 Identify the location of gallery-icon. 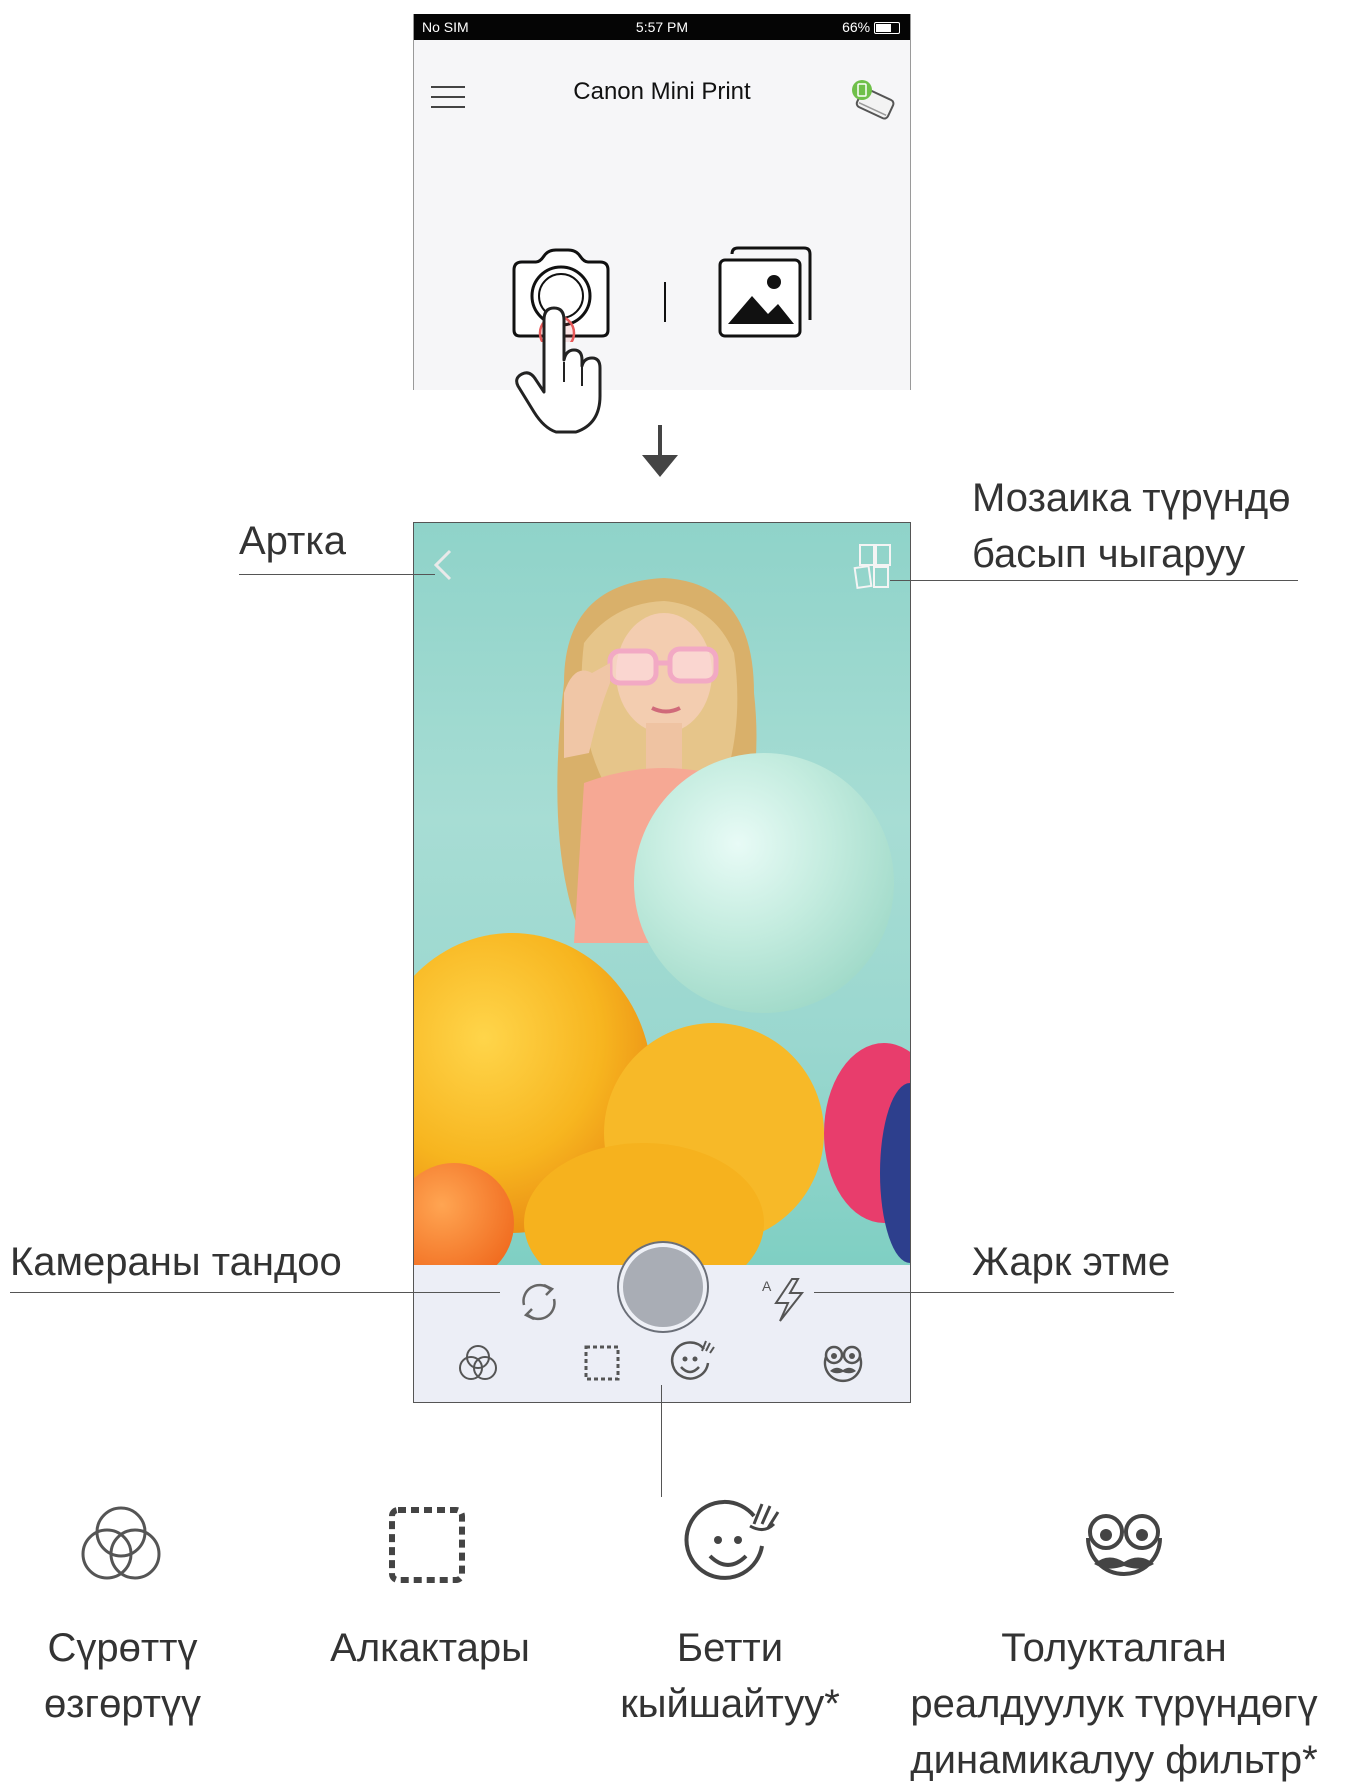
(764, 294).